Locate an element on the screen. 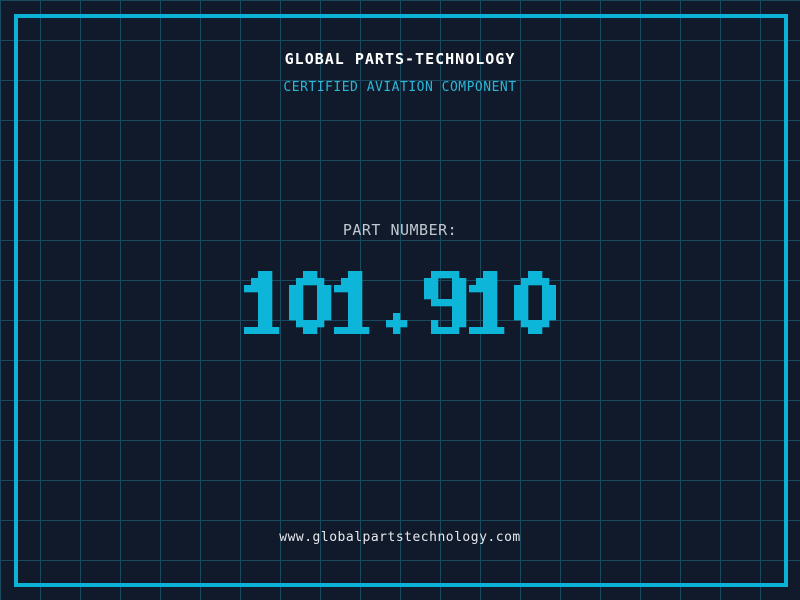 The height and width of the screenshot is (600, 800). part-number-label: PART NUMBER: is located at coordinates (400, 230).